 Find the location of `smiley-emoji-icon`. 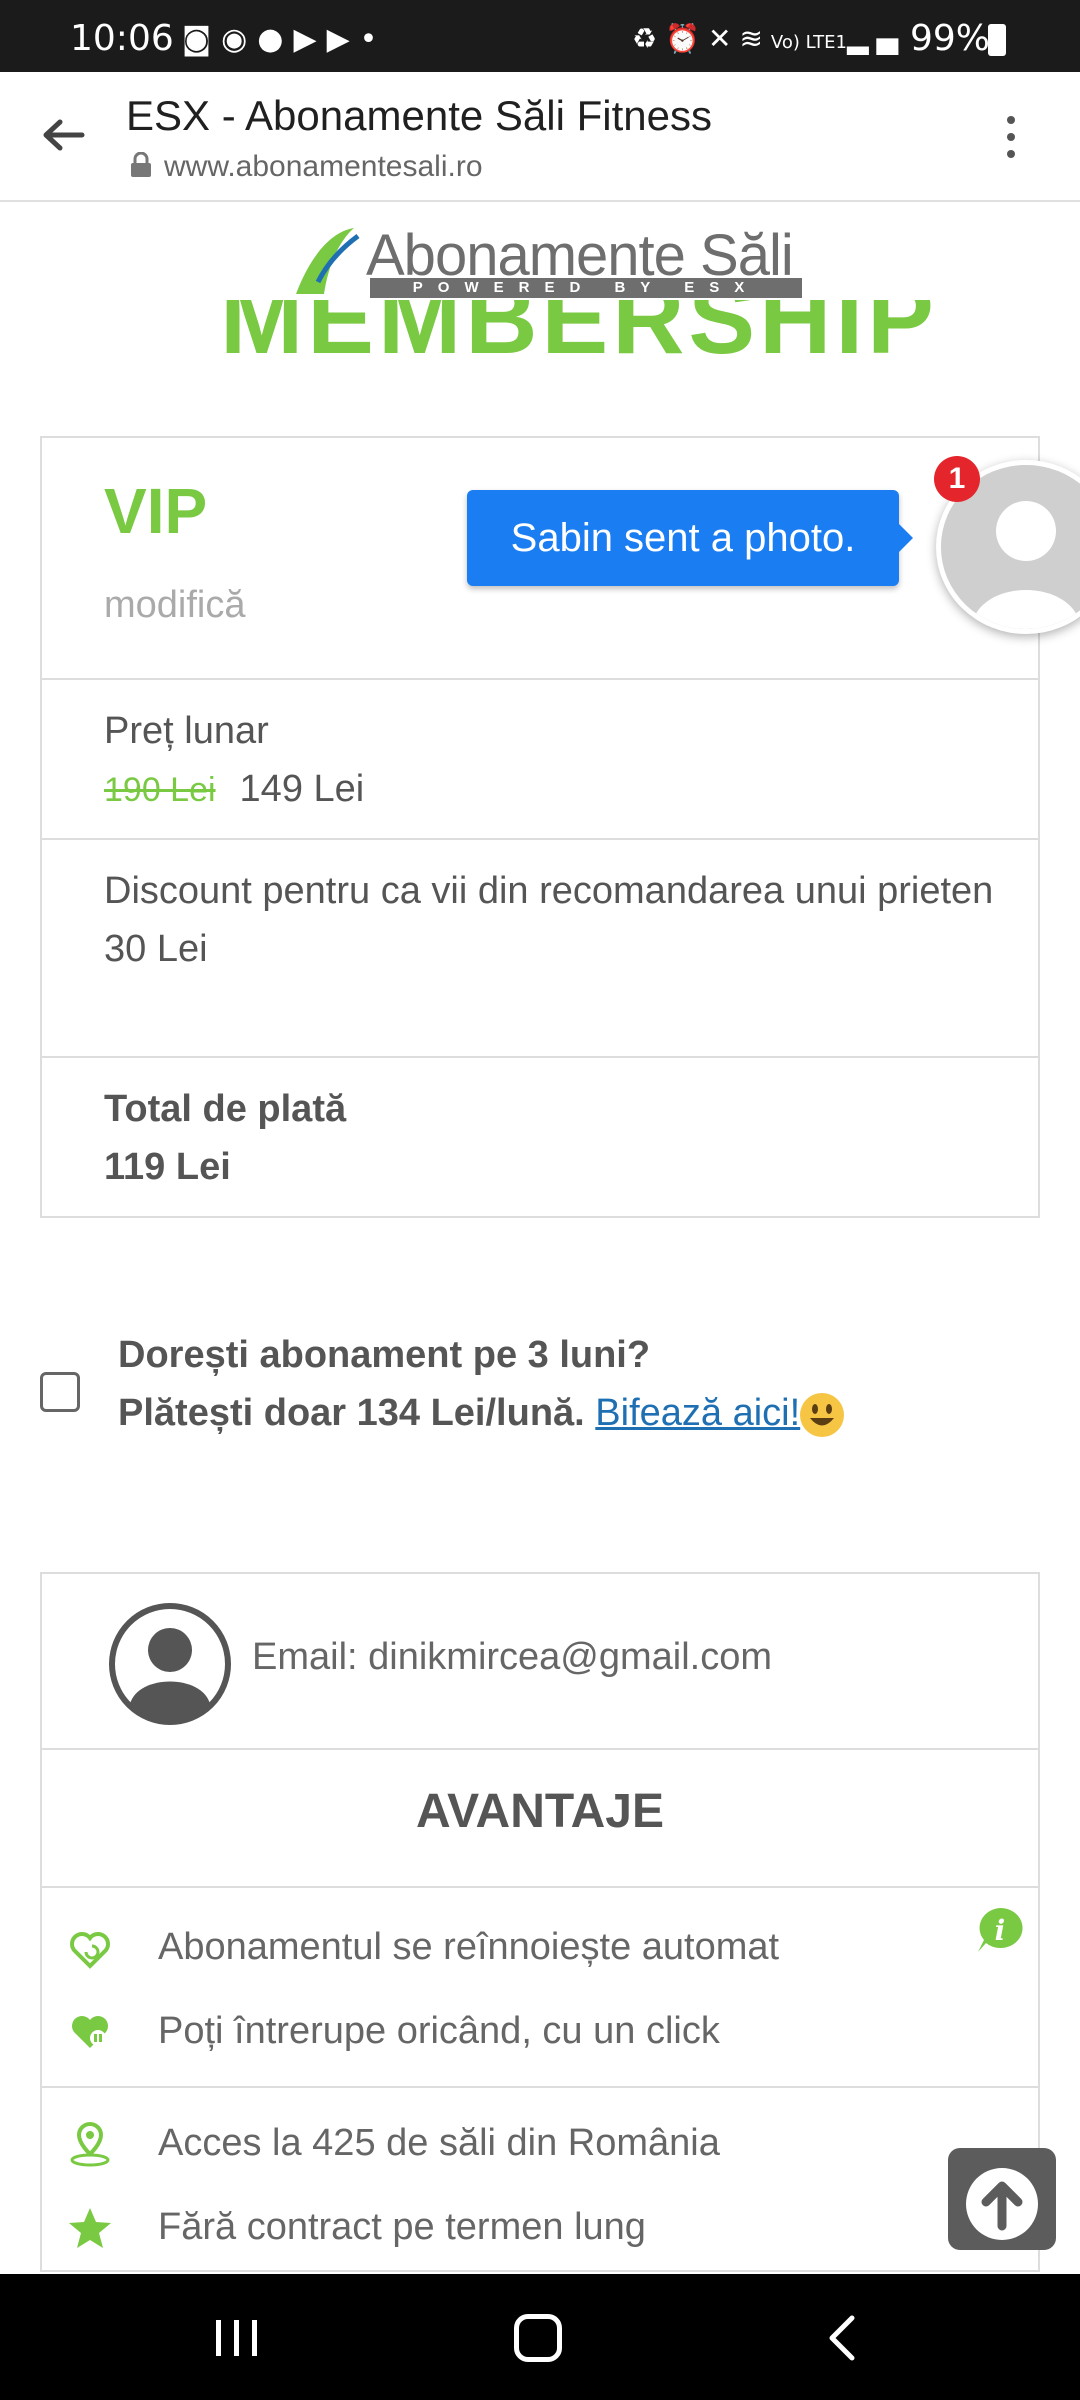

smiley-emoji-icon is located at coordinates (822, 1414).